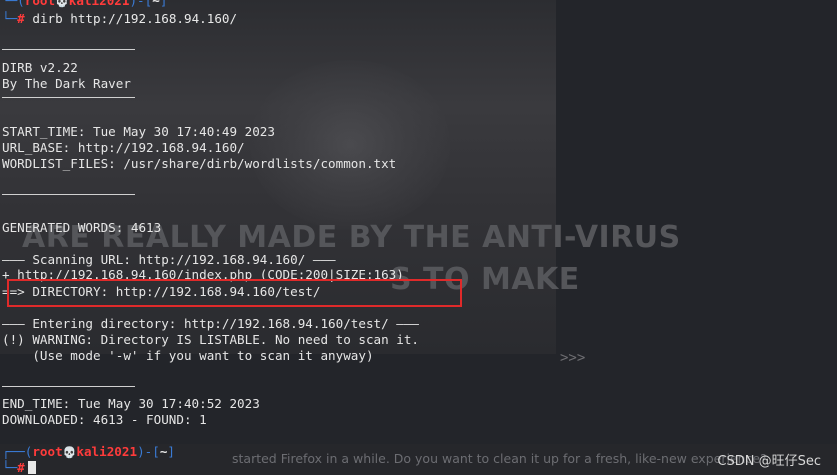  I want to click on text-cursor, so click(31, 467).